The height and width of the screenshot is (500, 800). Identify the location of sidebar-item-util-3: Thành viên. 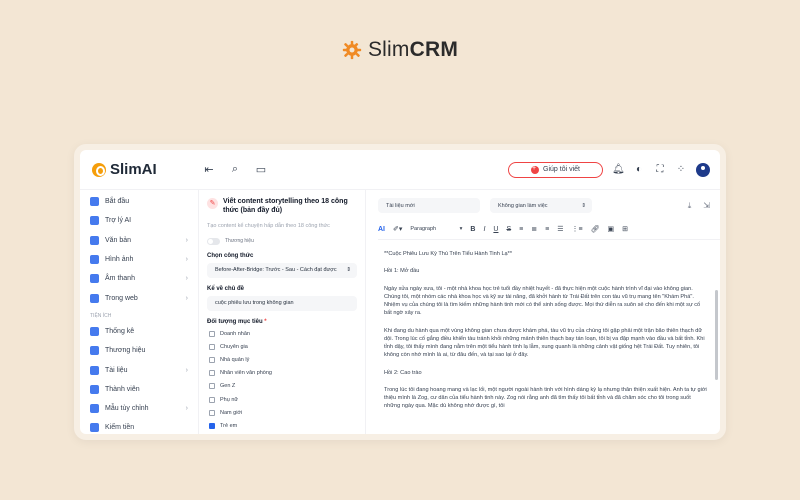
(143, 389).